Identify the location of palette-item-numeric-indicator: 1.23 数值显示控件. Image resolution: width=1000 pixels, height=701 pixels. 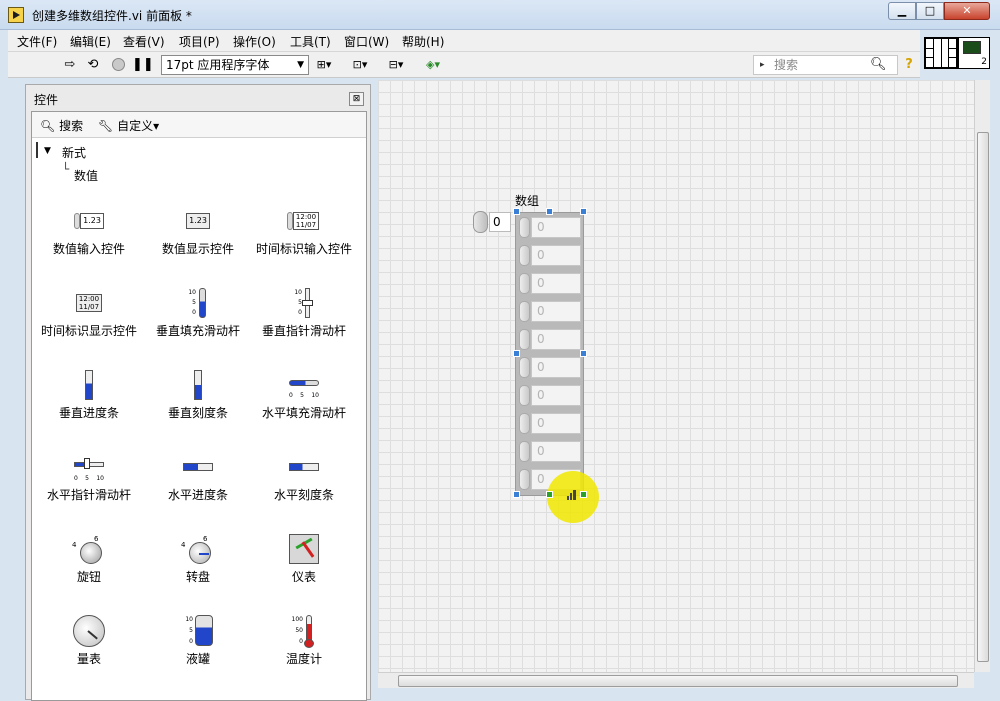
(198, 230).